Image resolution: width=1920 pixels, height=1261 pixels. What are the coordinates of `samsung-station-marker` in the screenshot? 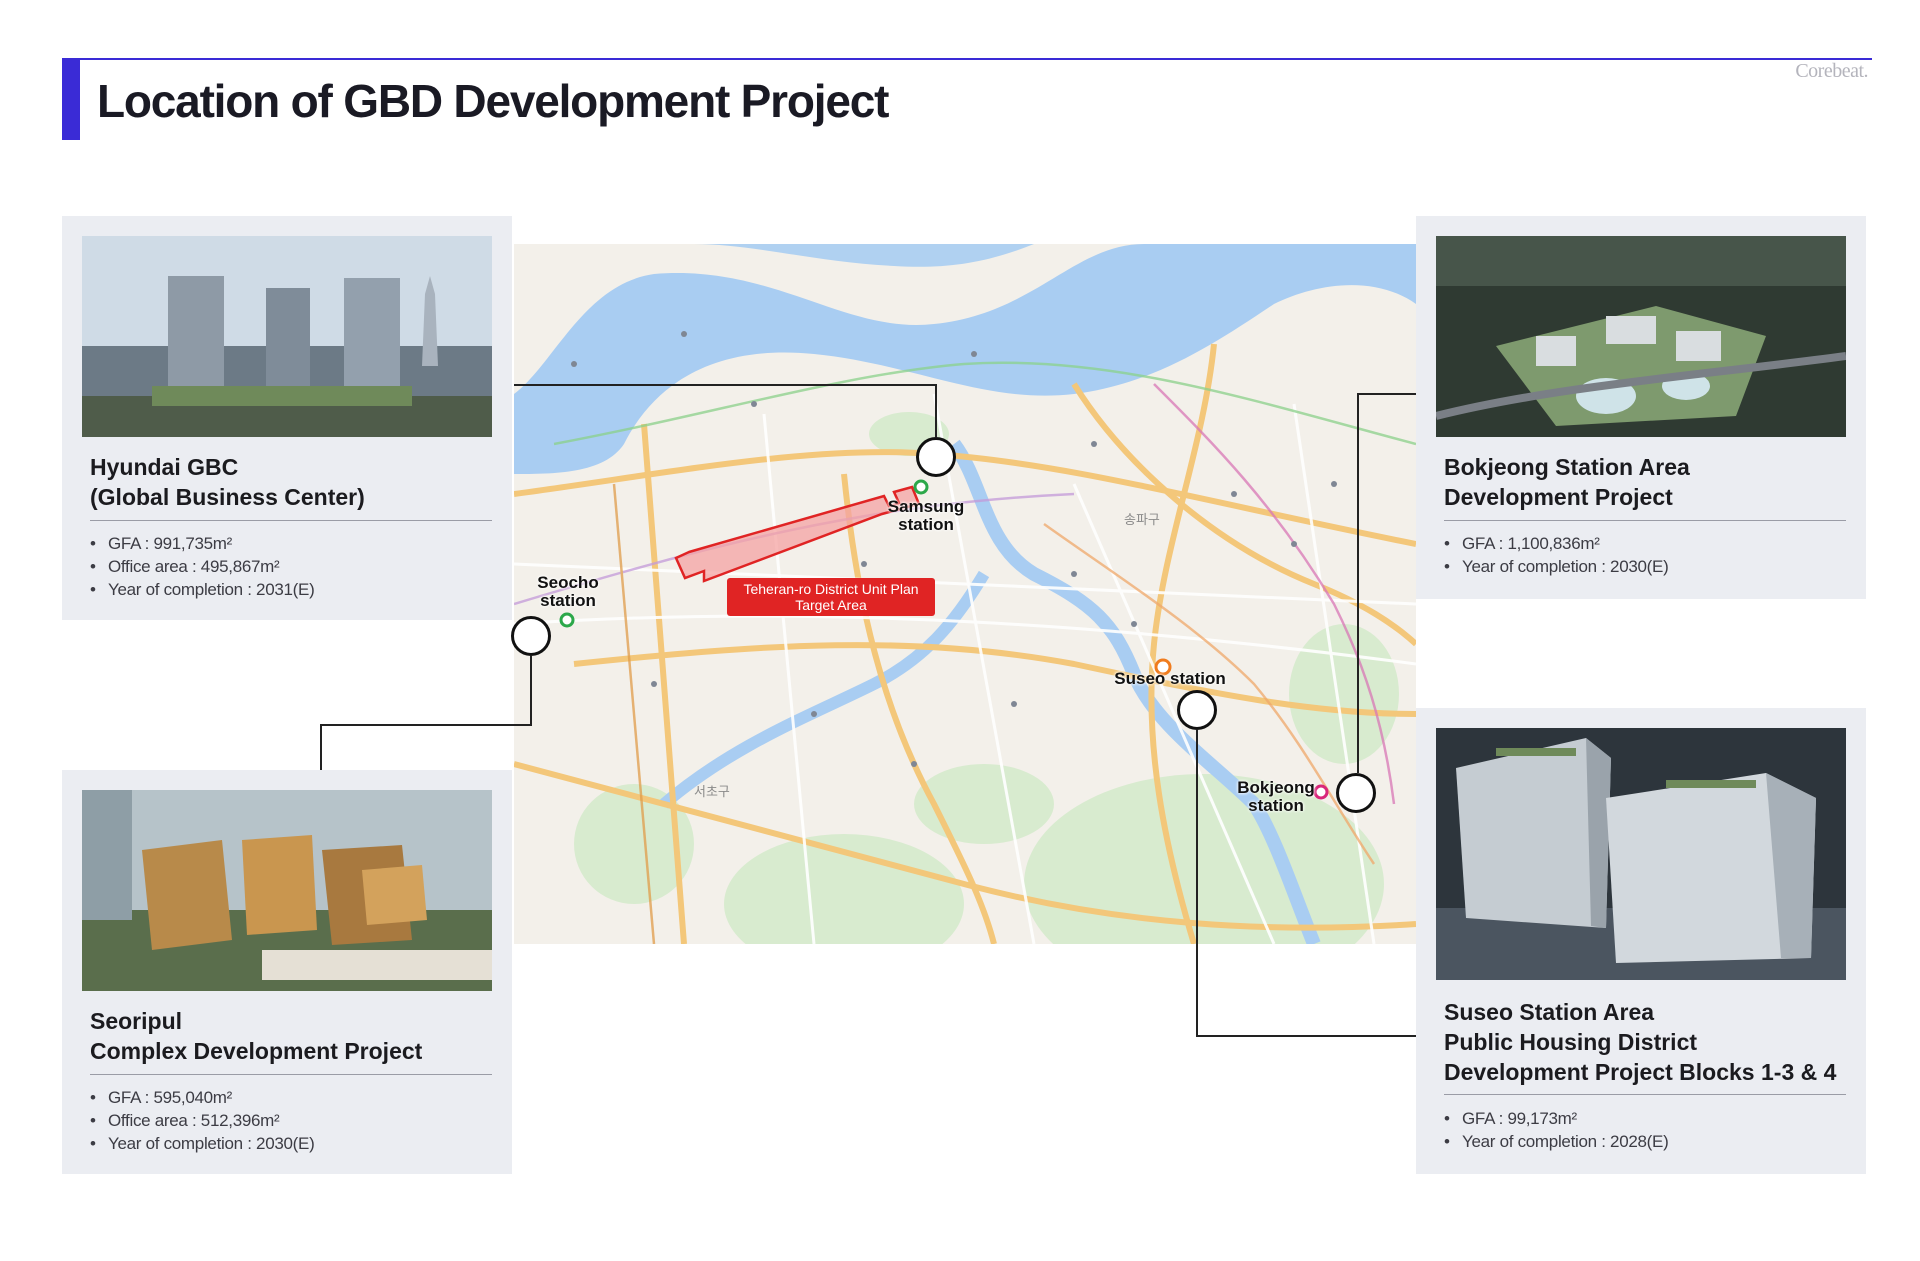 It's located at (936, 457).